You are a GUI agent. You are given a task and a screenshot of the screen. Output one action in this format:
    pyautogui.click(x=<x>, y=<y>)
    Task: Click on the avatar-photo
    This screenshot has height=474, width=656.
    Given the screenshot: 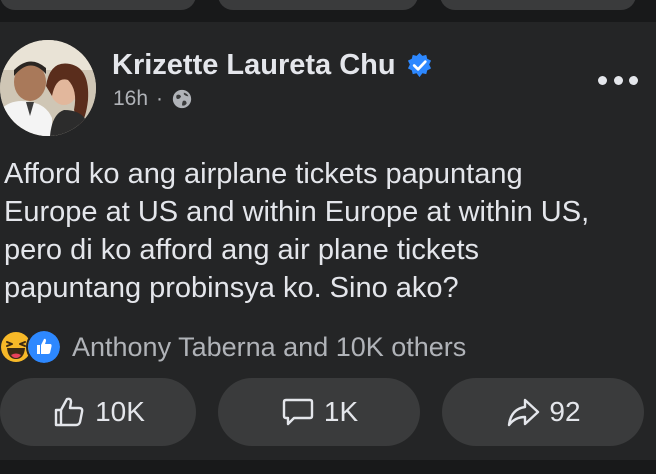 What is the action you would take?
    pyautogui.click(x=48, y=88)
    